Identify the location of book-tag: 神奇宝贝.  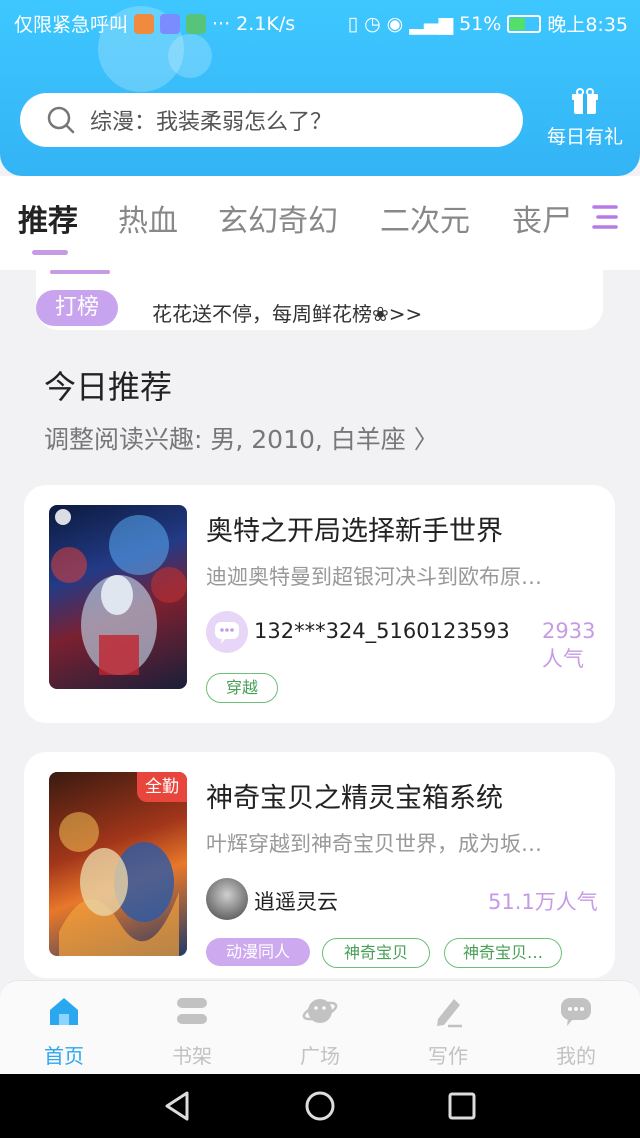
(376, 953).